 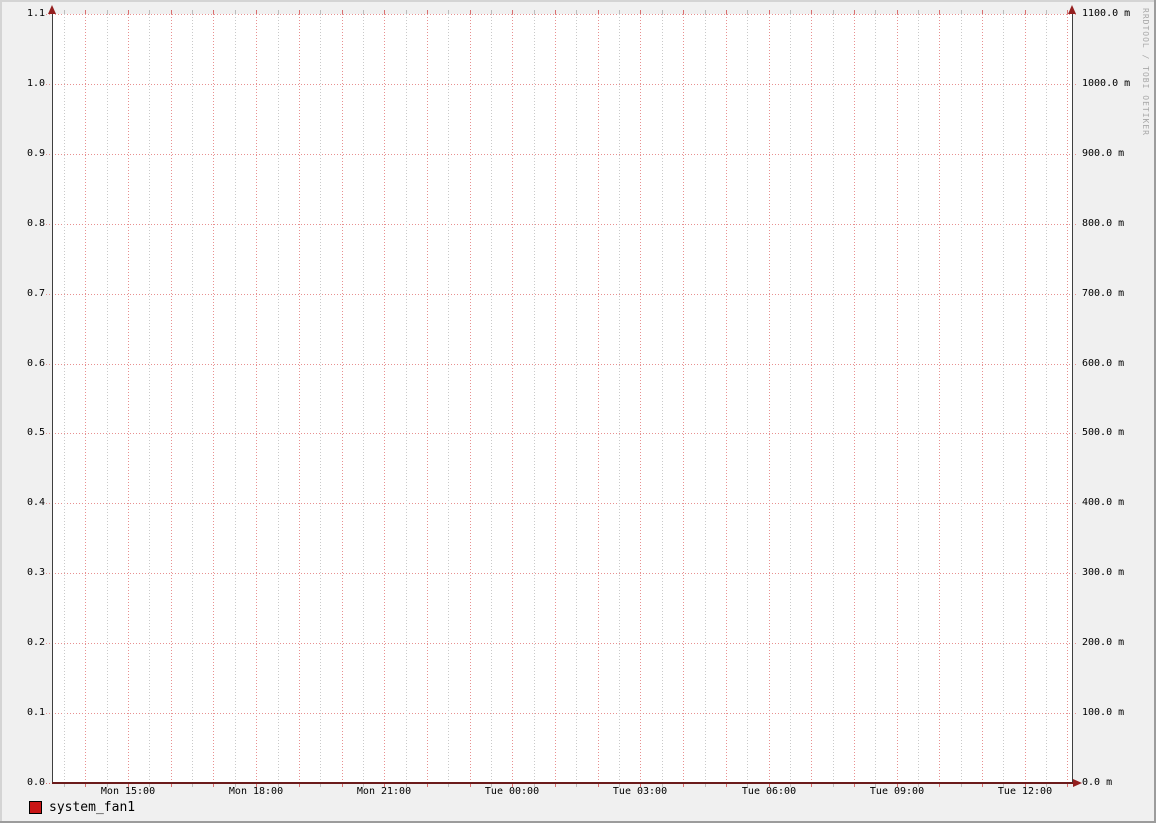 I want to click on y-axis-label-right: 900.0 m, so click(x=1103, y=153).